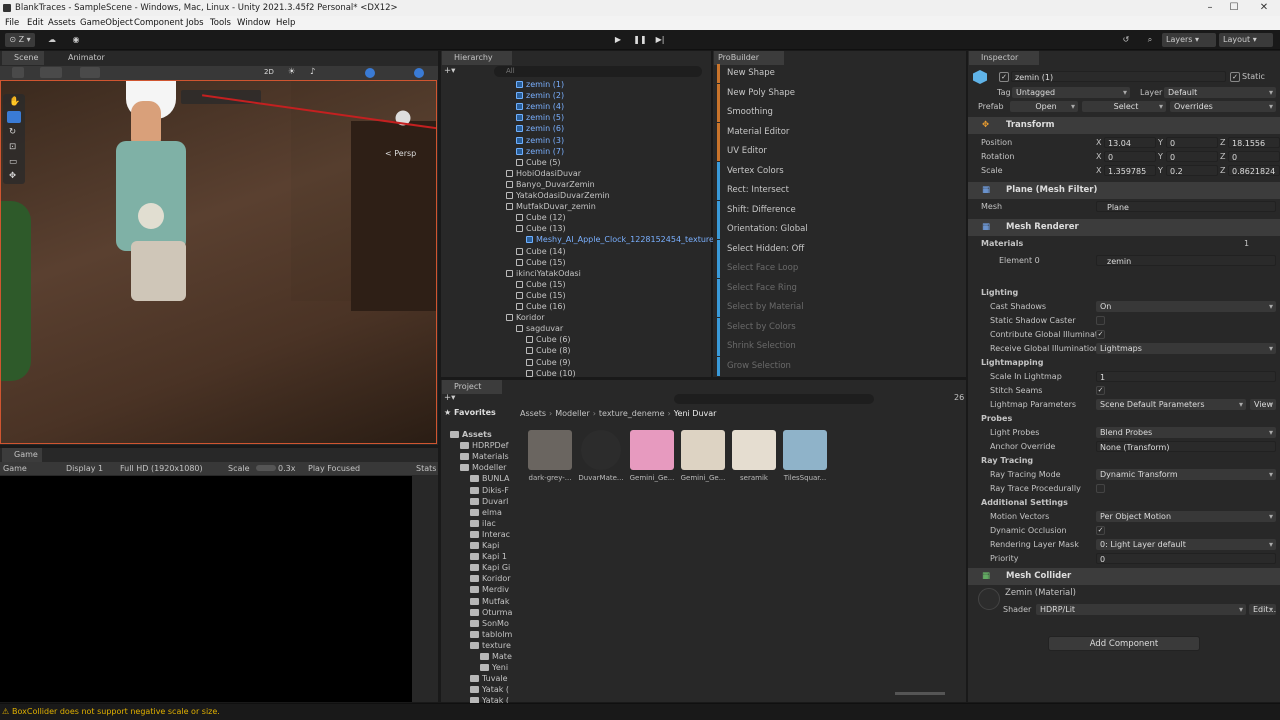 The width and height of the screenshot is (1280, 720). I want to click on add-component-button: Add Component, so click(1124, 643).